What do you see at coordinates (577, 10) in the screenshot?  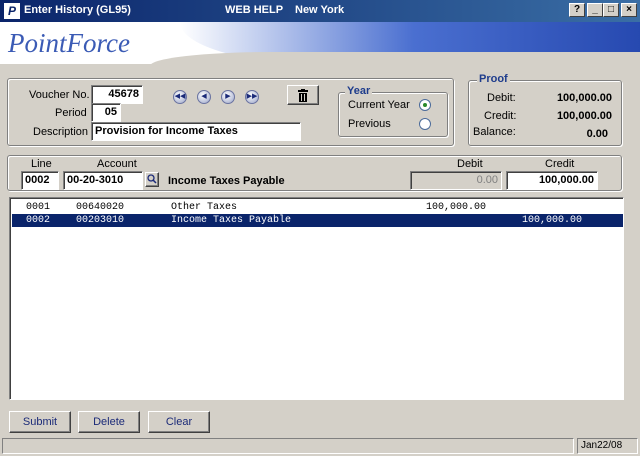 I see `help-button: ?` at bounding box center [577, 10].